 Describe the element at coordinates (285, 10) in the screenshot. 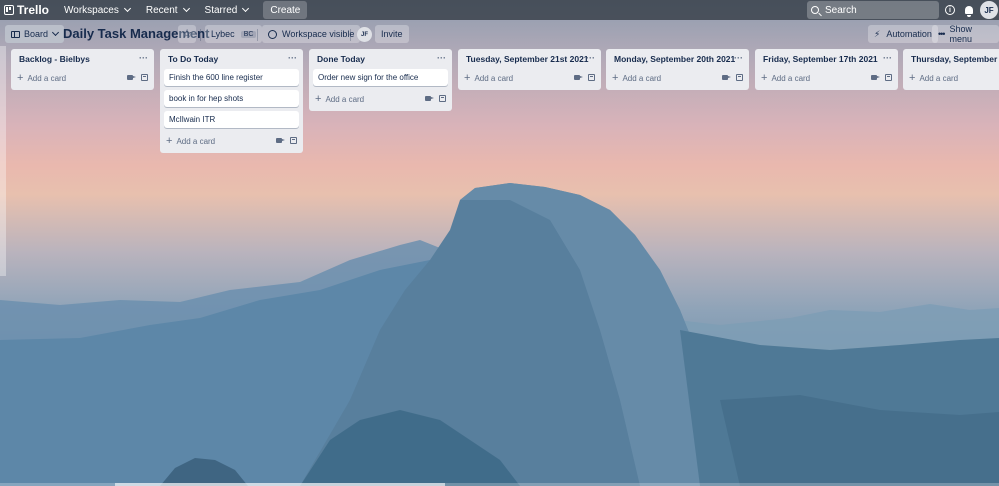

I see `create-button: Create` at that location.